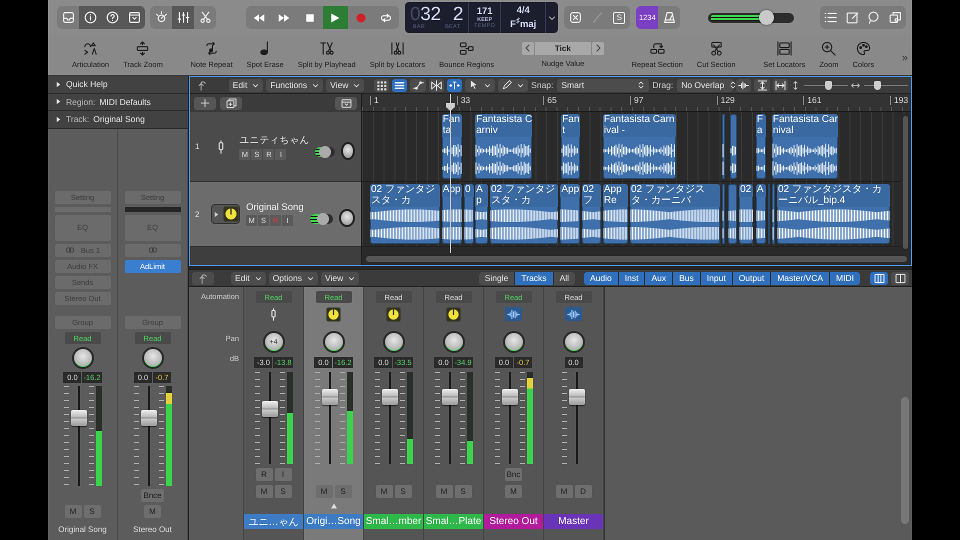 The height and width of the screenshot is (540, 960). What do you see at coordinates (436, 85) in the screenshot?
I see `flex-button` at bounding box center [436, 85].